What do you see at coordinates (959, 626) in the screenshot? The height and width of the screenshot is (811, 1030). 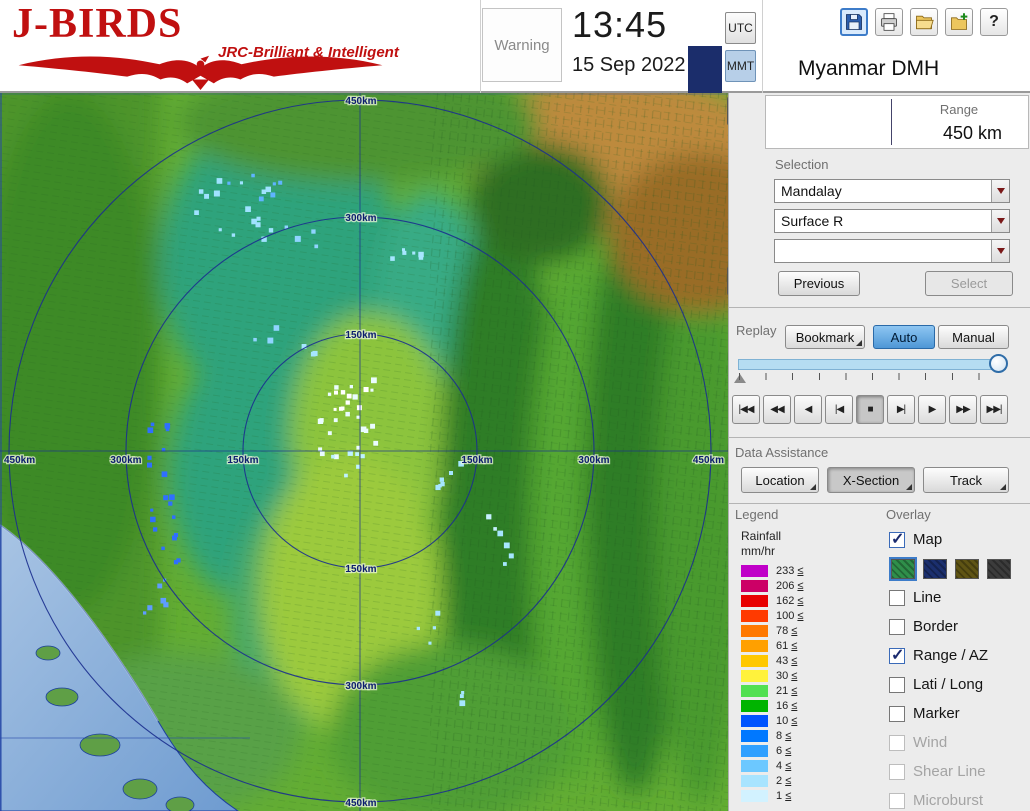 I see `overlay-item-border: Border` at bounding box center [959, 626].